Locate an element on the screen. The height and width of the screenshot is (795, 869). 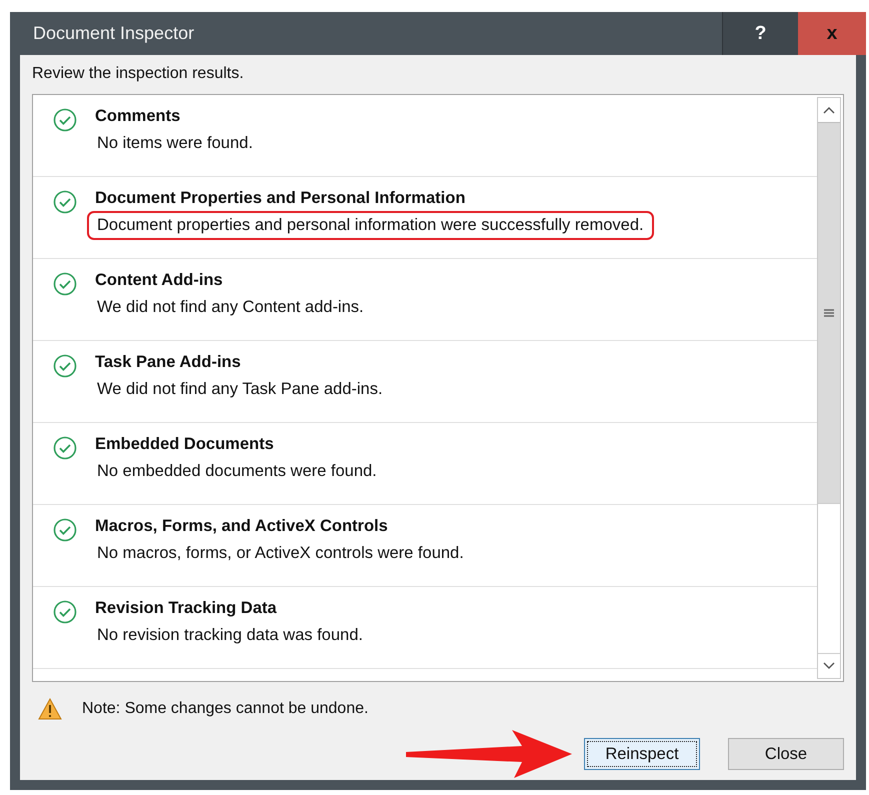
note-text: Note: Some changes cannot be undone. is located at coordinates (225, 709).